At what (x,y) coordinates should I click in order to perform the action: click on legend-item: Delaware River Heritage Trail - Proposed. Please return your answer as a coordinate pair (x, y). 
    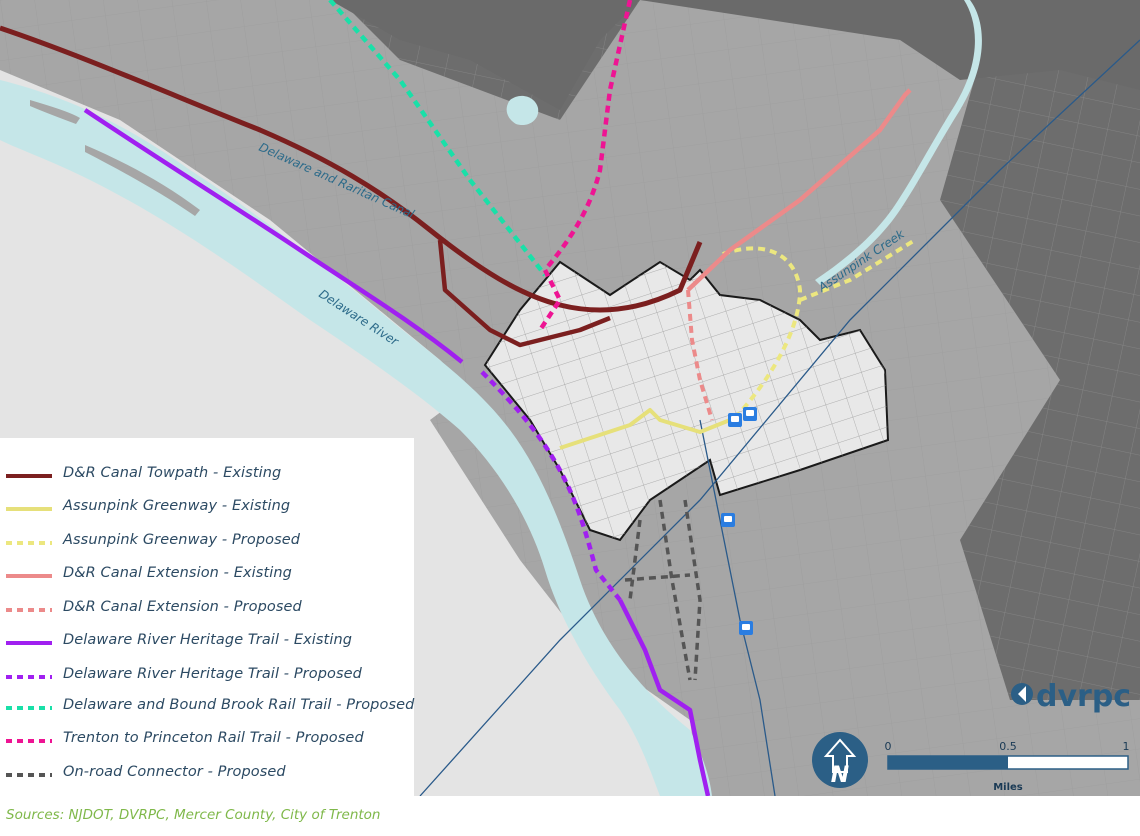
    Looking at the image, I should click on (207, 673).